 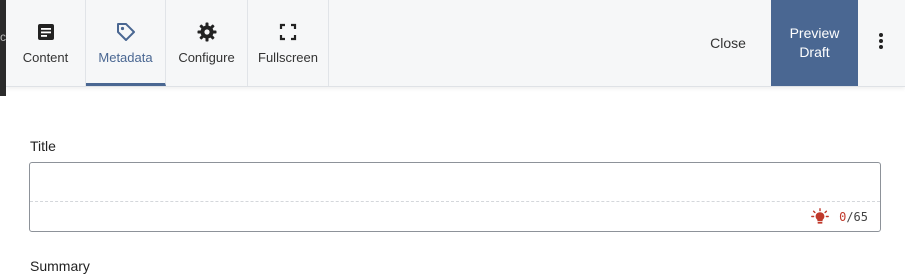 I want to click on close-button: Close, so click(x=728, y=43).